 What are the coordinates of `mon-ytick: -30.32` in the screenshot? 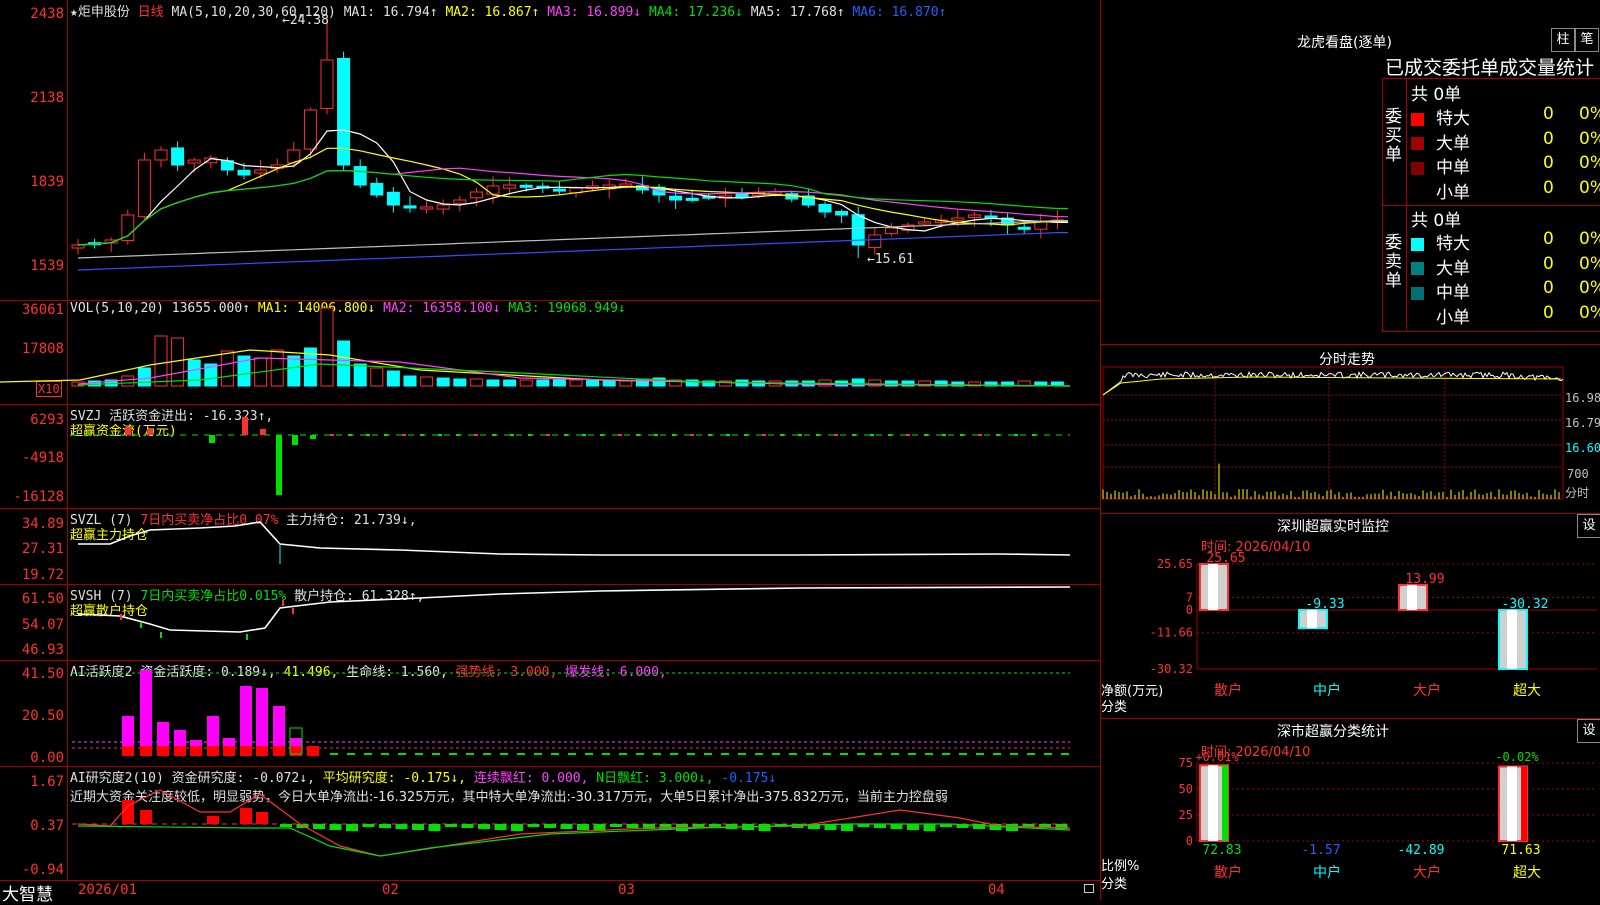 It's located at (1171, 669).